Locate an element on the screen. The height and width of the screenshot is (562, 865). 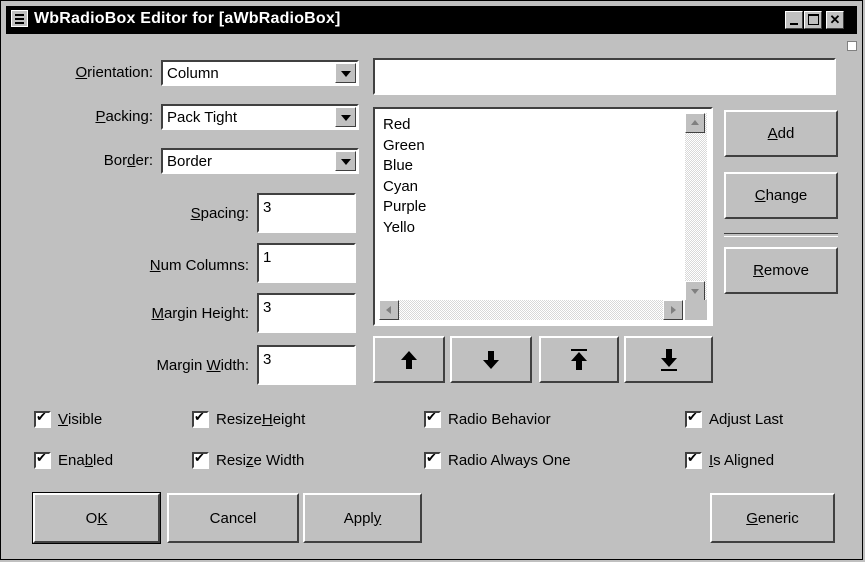
visible-checkbox: Visible is located at coordinates (68, 419).